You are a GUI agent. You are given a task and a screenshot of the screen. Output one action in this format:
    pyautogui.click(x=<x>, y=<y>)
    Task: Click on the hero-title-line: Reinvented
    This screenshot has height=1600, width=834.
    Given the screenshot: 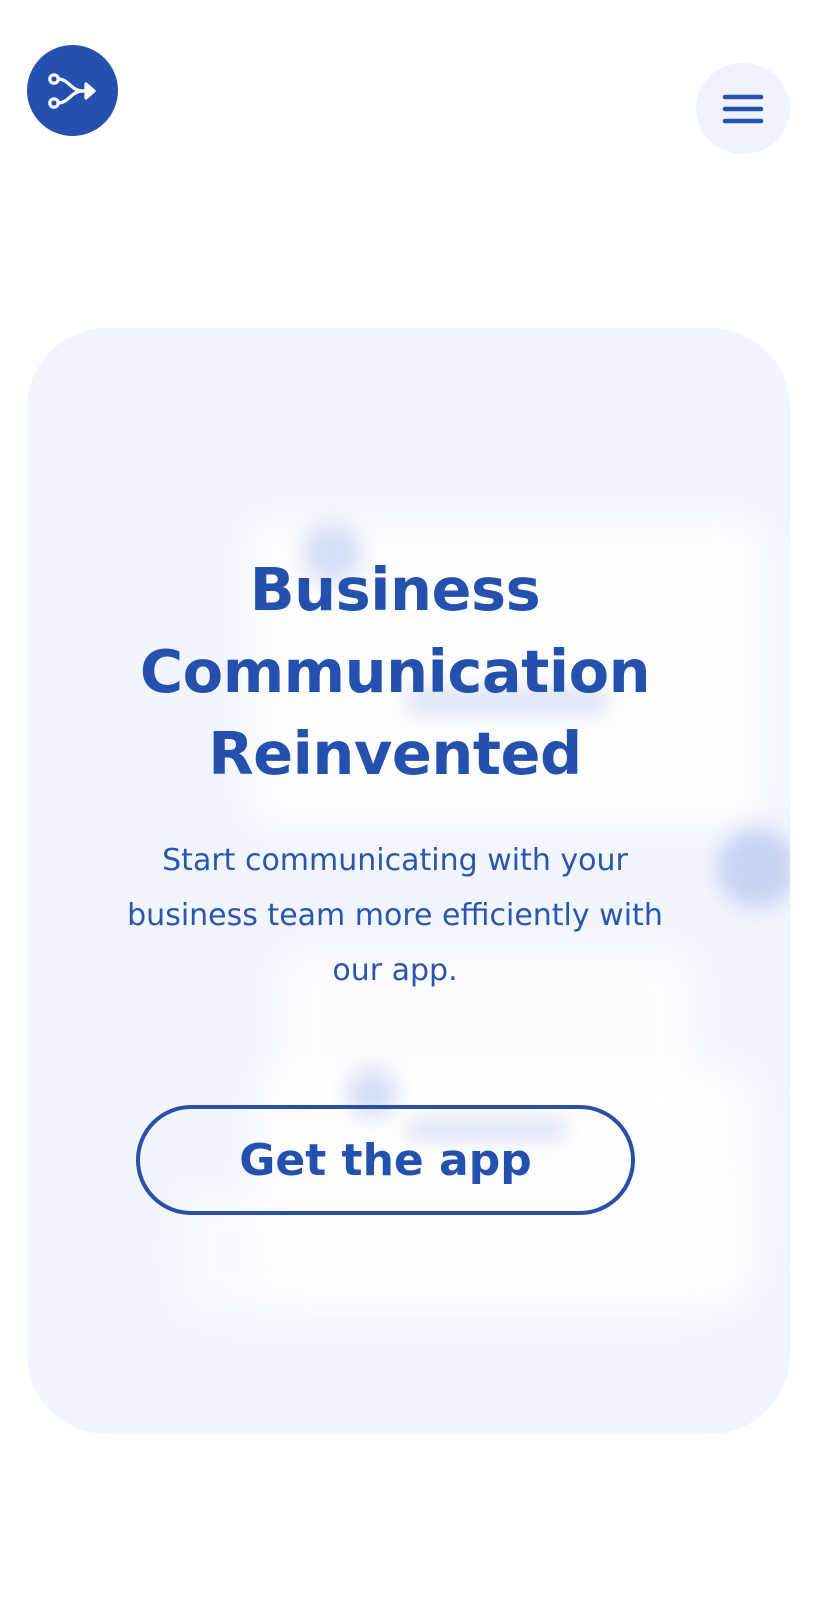 What is the action you would take?
    pyautogui.click(x=395, y=753)
    